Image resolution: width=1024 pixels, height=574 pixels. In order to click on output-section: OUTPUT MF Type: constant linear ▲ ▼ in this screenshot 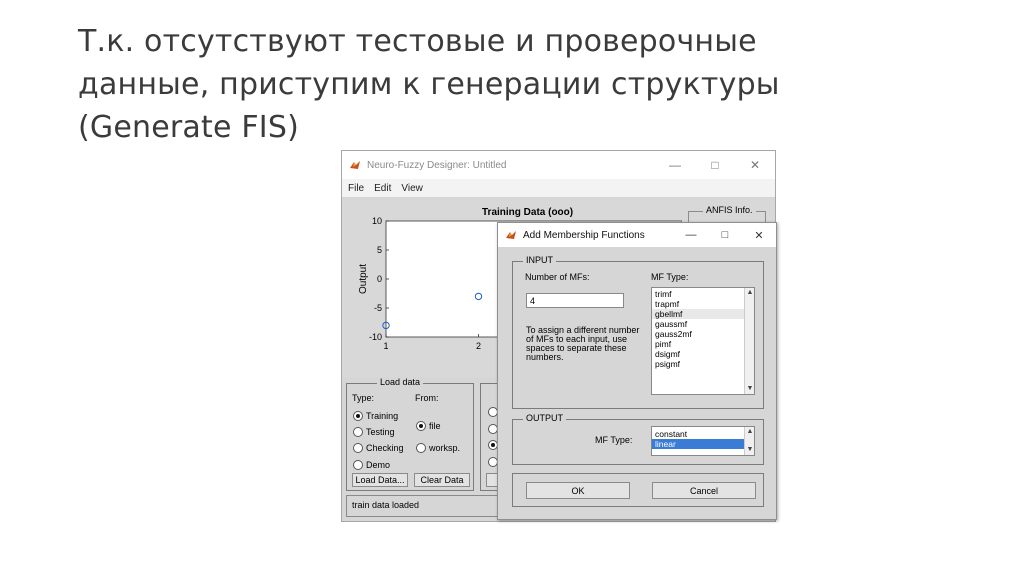, I will do `click(638, 439)`.